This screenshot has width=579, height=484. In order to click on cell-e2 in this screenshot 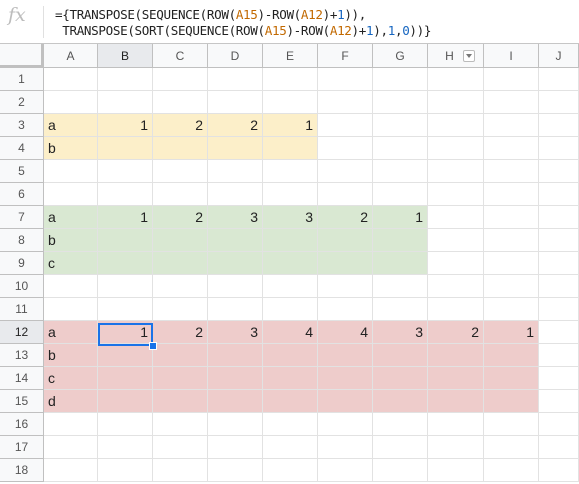, I will do `click(290, 102)`.